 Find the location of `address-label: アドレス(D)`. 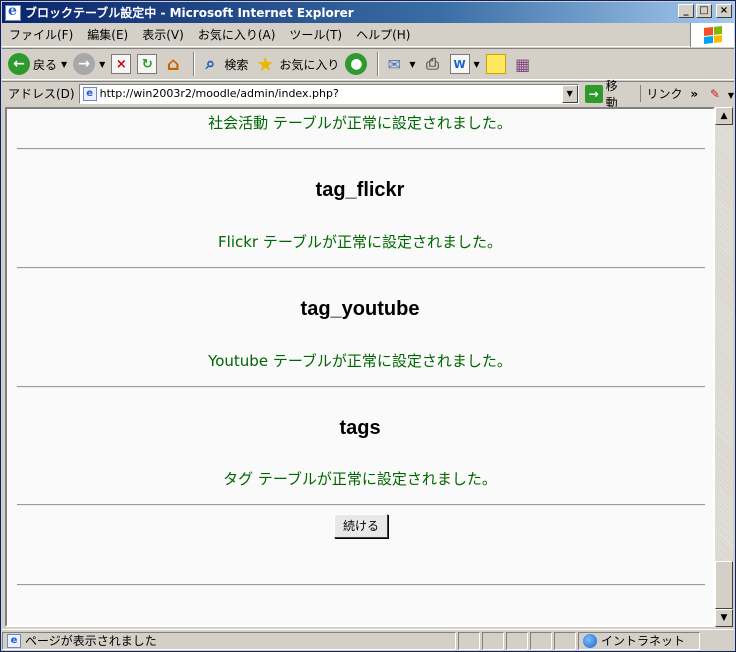

address-label: アドレス(D) is located at coordinates (41, 94).